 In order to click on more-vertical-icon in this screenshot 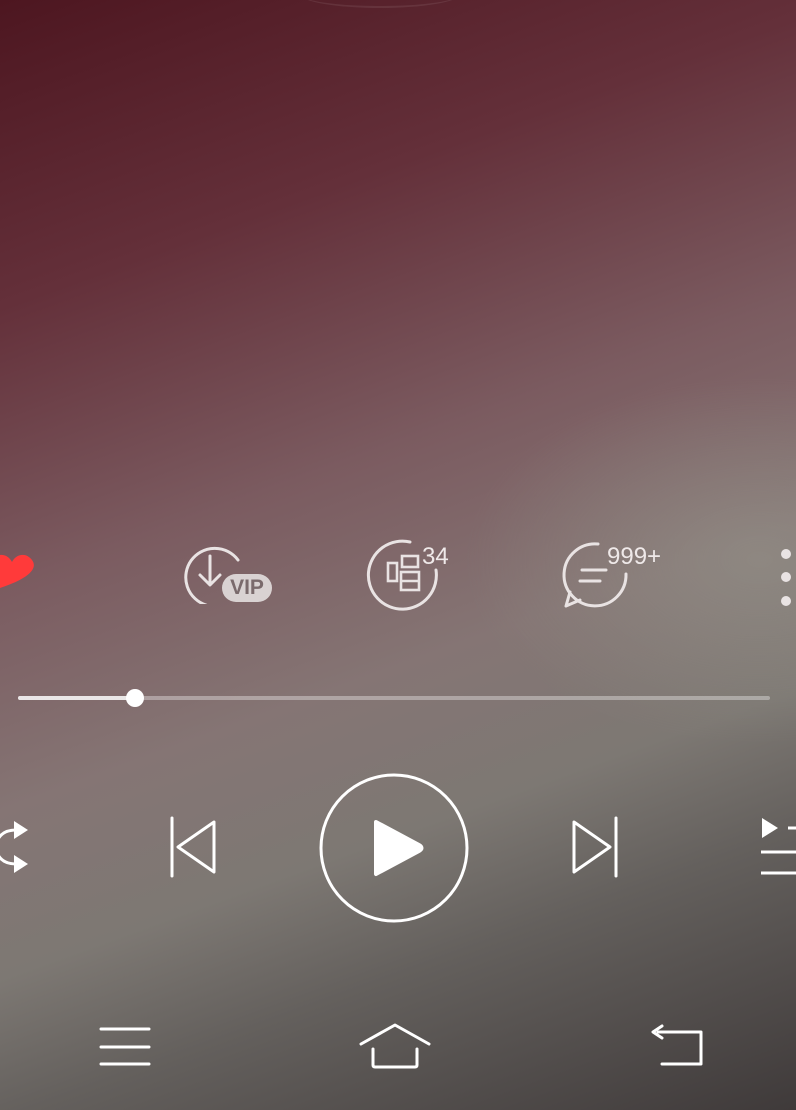, I will do `click(784, 584)`.